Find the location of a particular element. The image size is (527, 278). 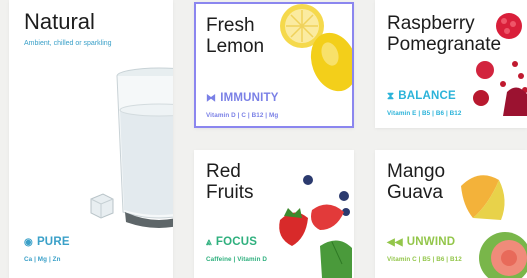

ice-cube-image is located at coordinates (102, 206).